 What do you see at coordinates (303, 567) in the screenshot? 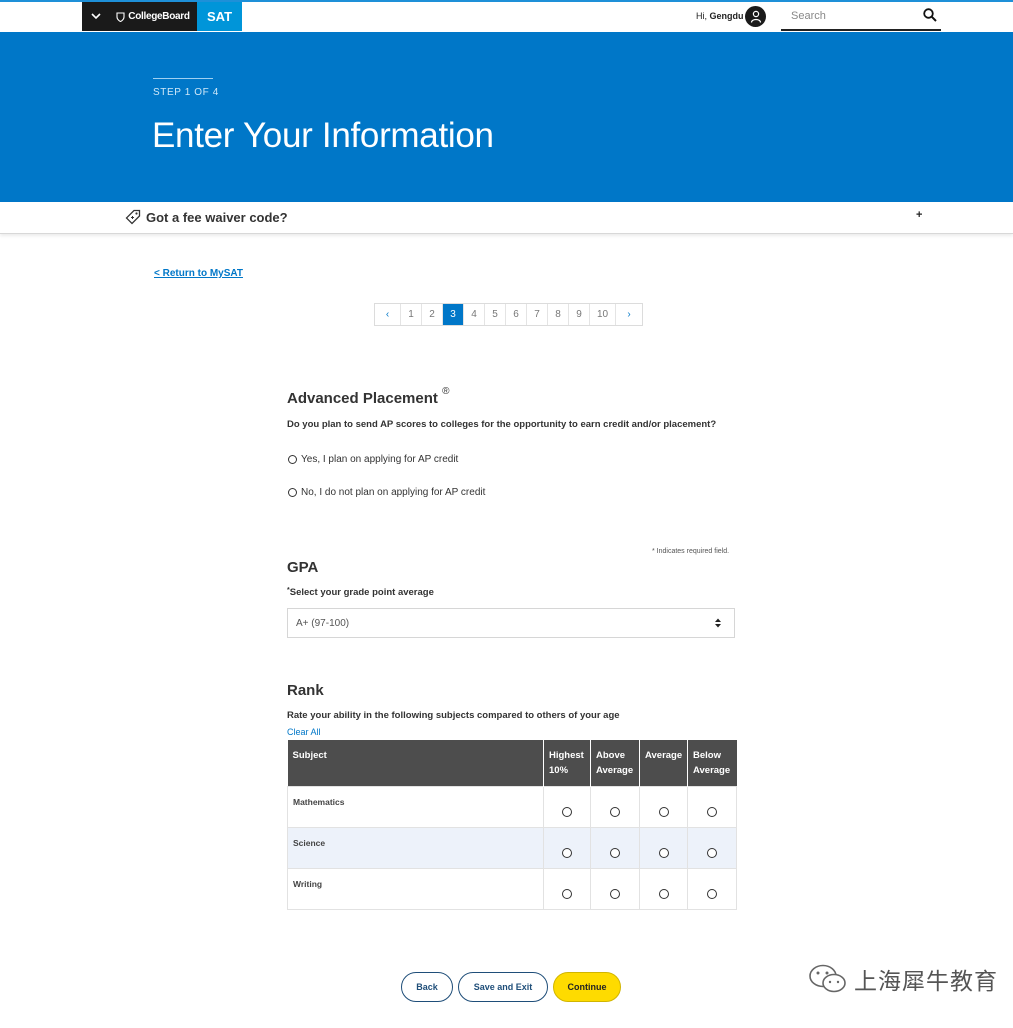
I see `gpa-section-title: GPA` at bounding box center [303, 567].